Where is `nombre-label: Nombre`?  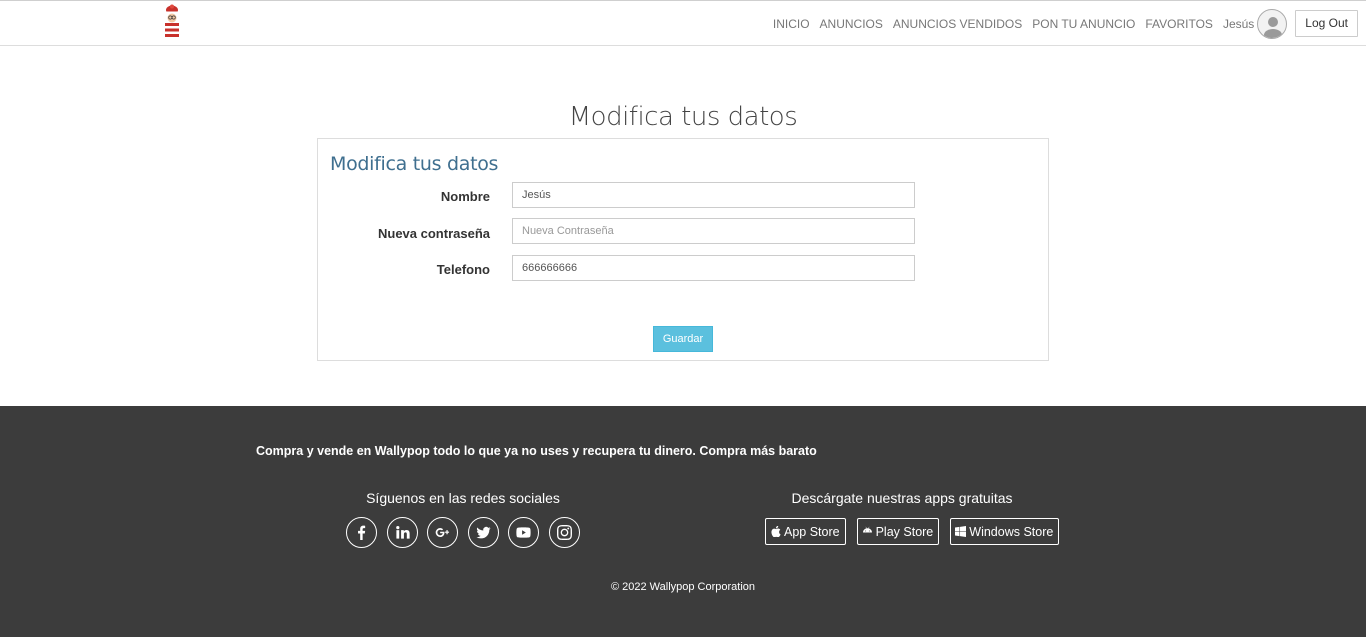
nombre-label: Nombre is located at coordinates (465, 196).